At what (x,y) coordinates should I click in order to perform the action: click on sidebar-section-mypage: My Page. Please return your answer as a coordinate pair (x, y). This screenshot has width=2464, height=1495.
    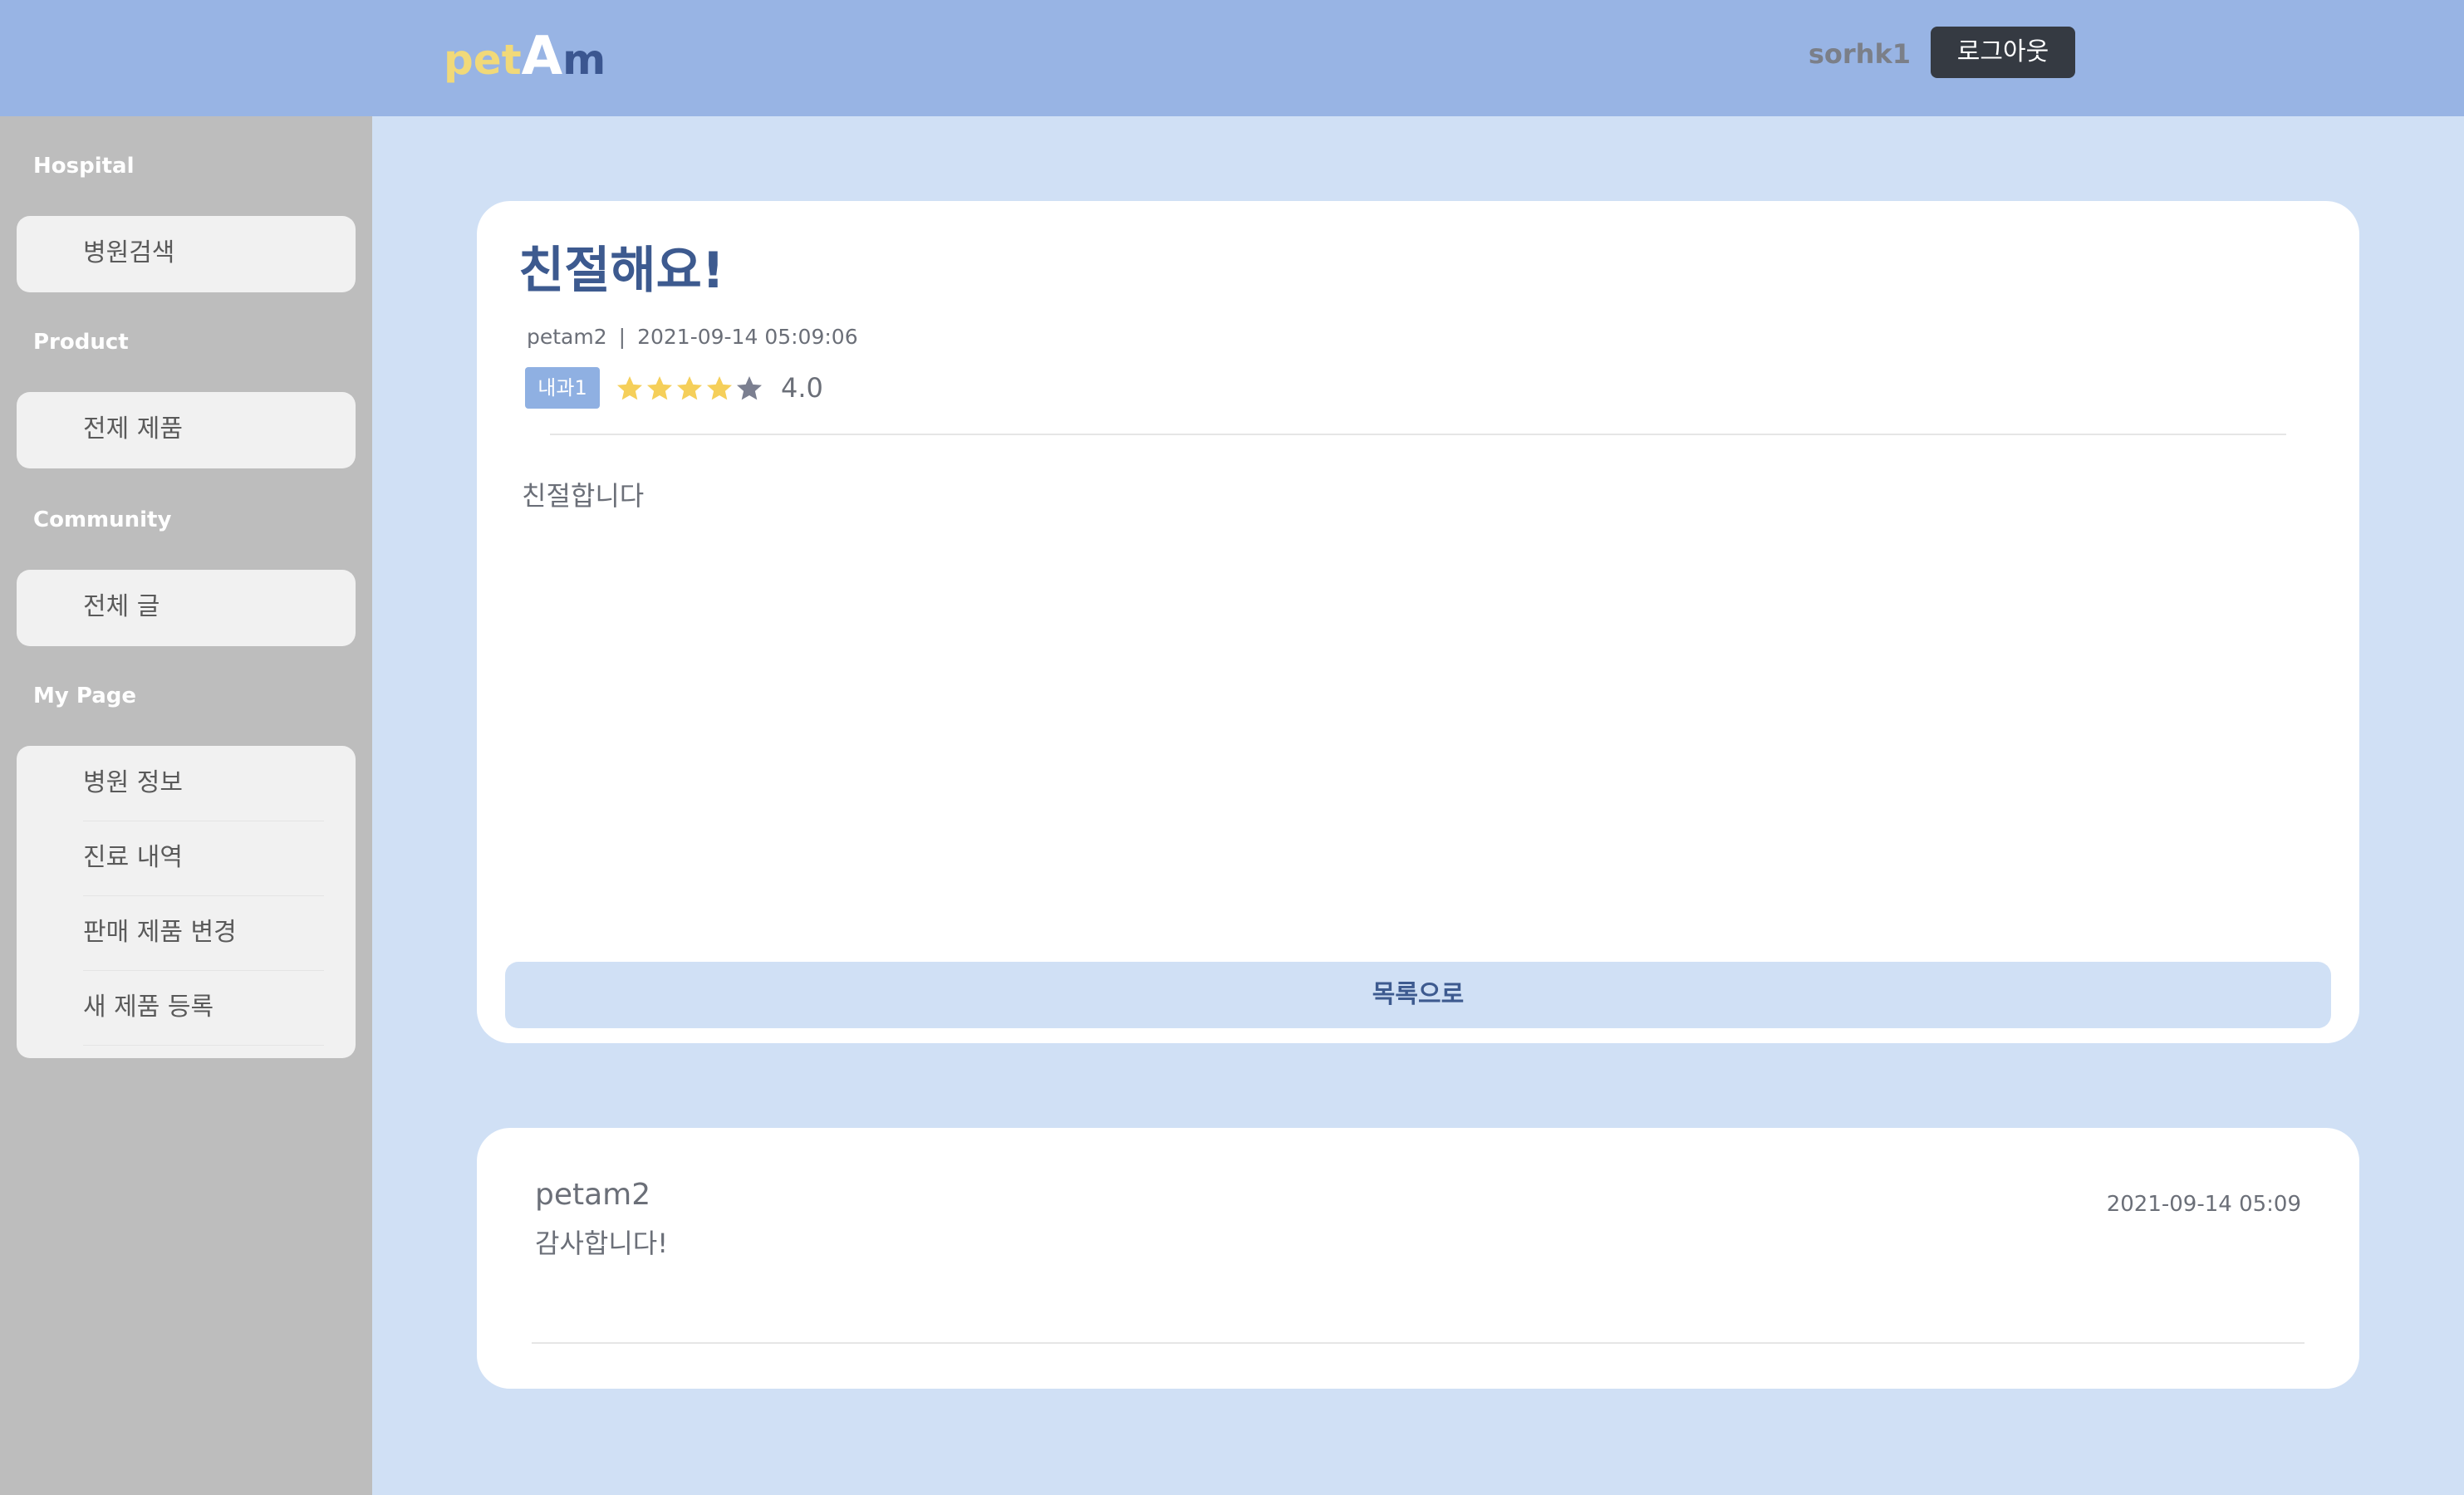
    Looking at the image, I should click on (85, 696).